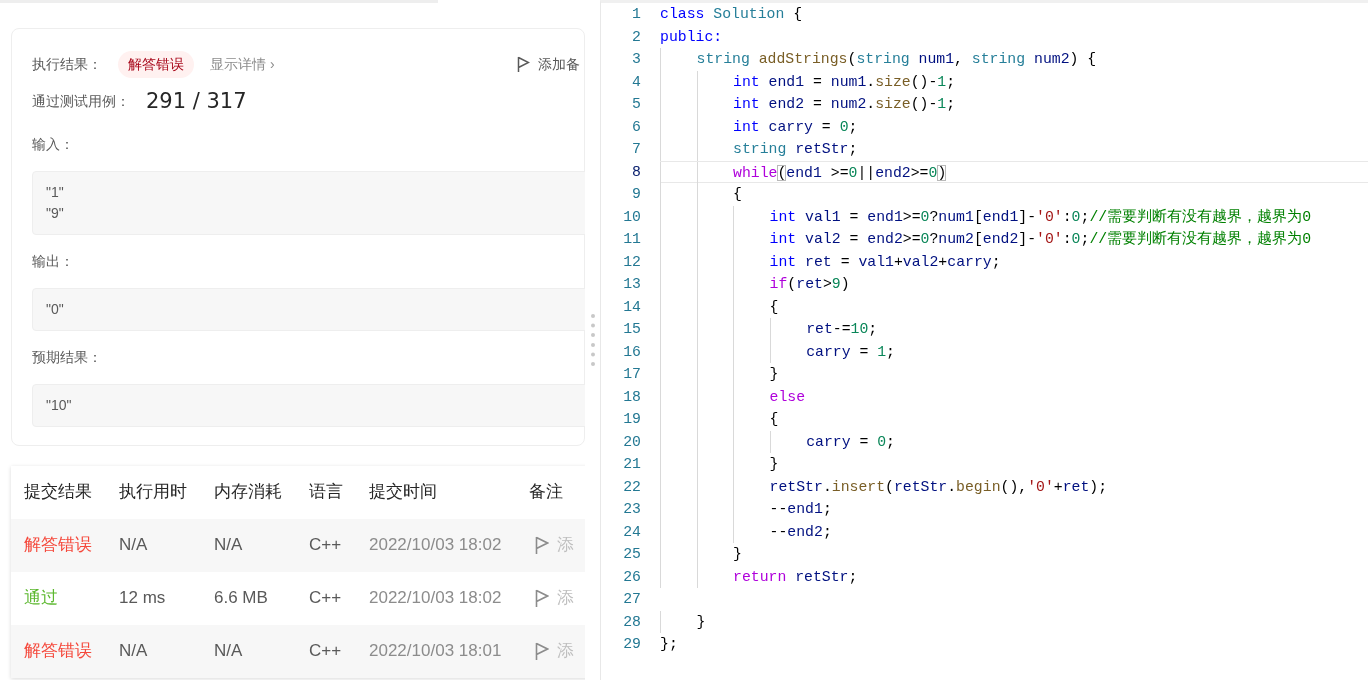  Describe the element at coordinates (631, 307) in the screenshot. I see `line-number: 14` at that location.